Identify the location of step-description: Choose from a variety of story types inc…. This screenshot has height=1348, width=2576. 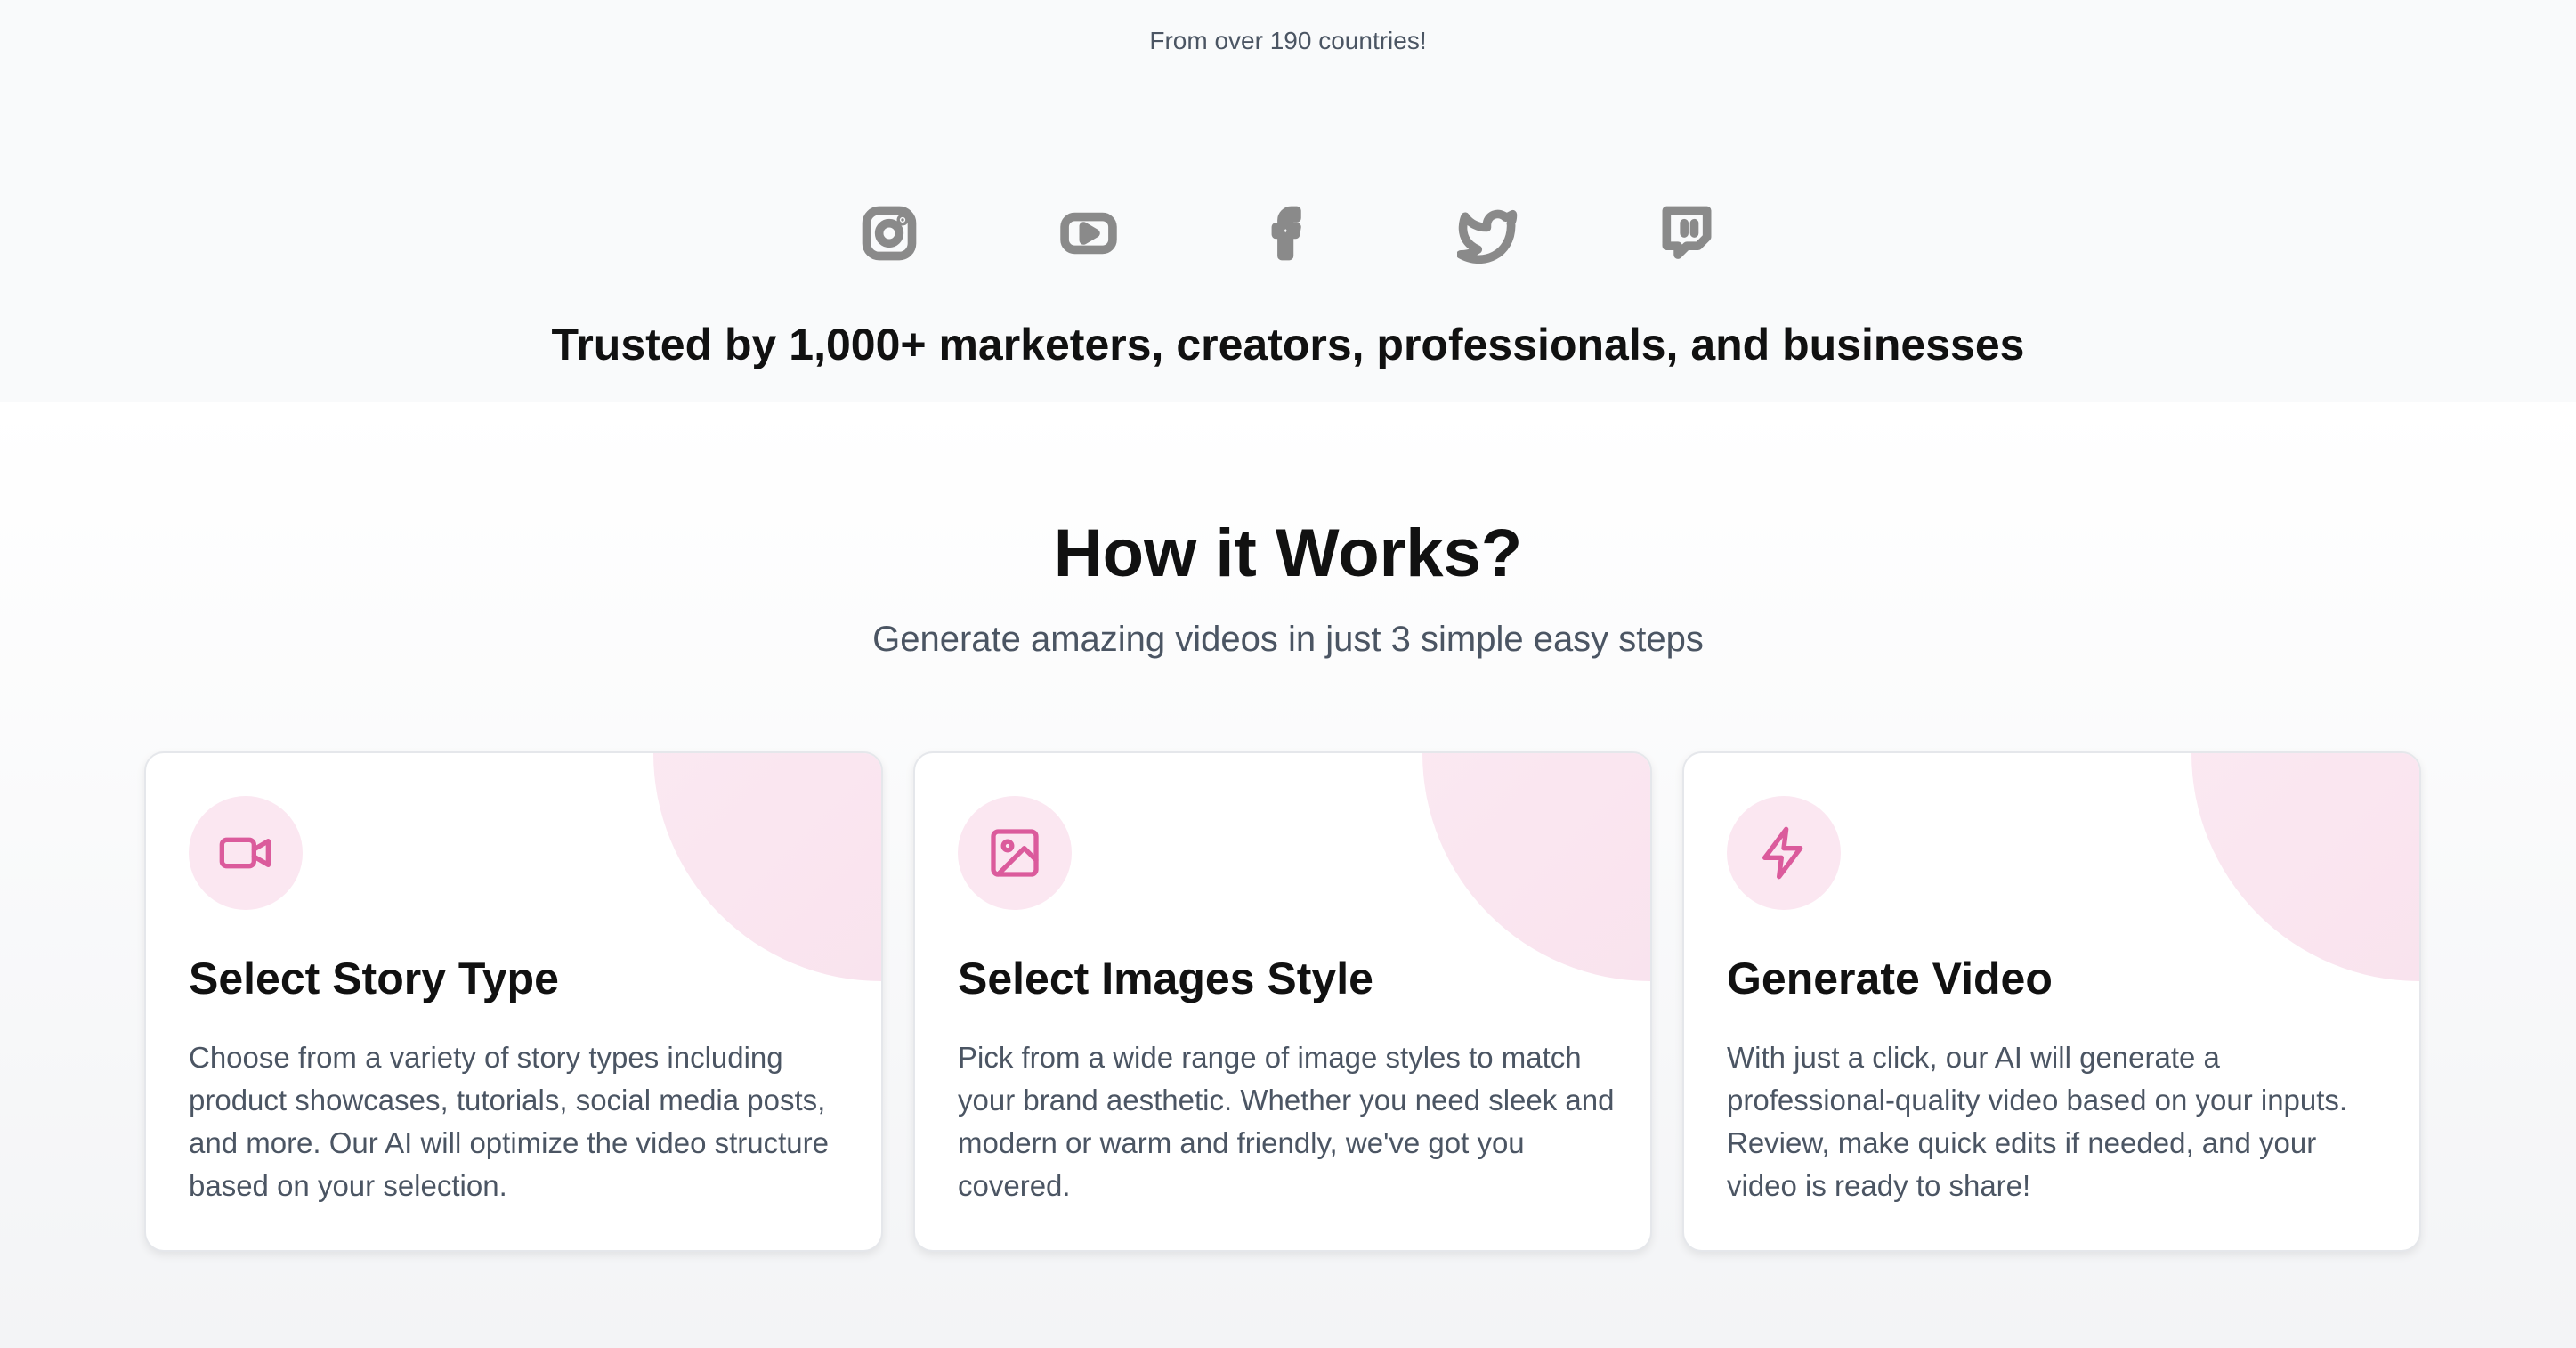
(509, 1121).